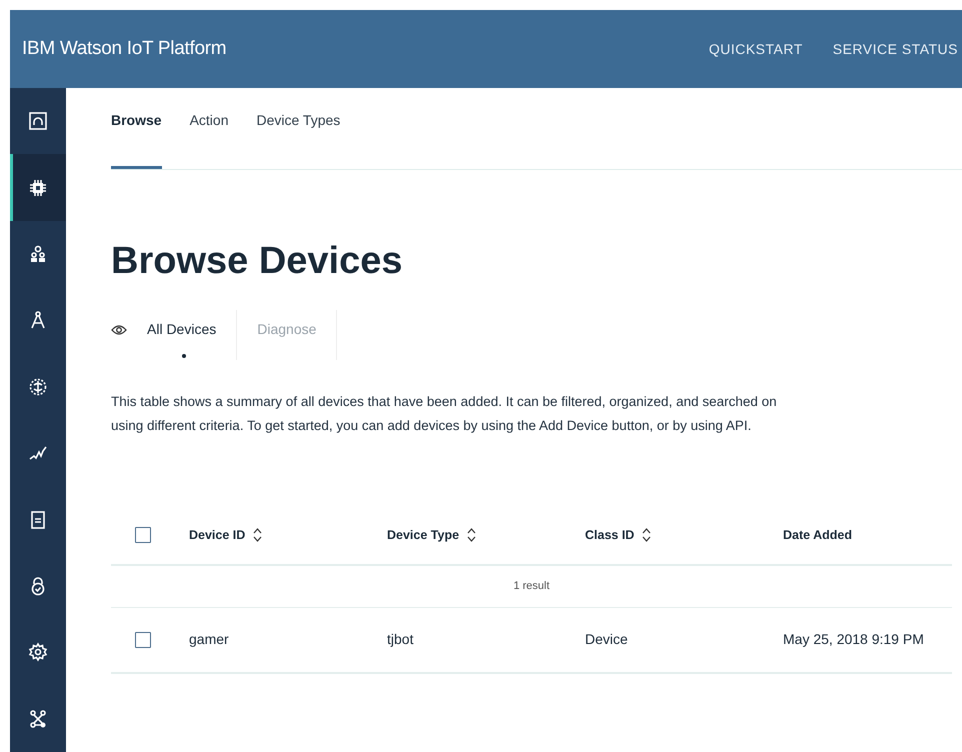 This screenshot has height=752, width=962. I want to click on select-all-checkbox, so click(143, 535).